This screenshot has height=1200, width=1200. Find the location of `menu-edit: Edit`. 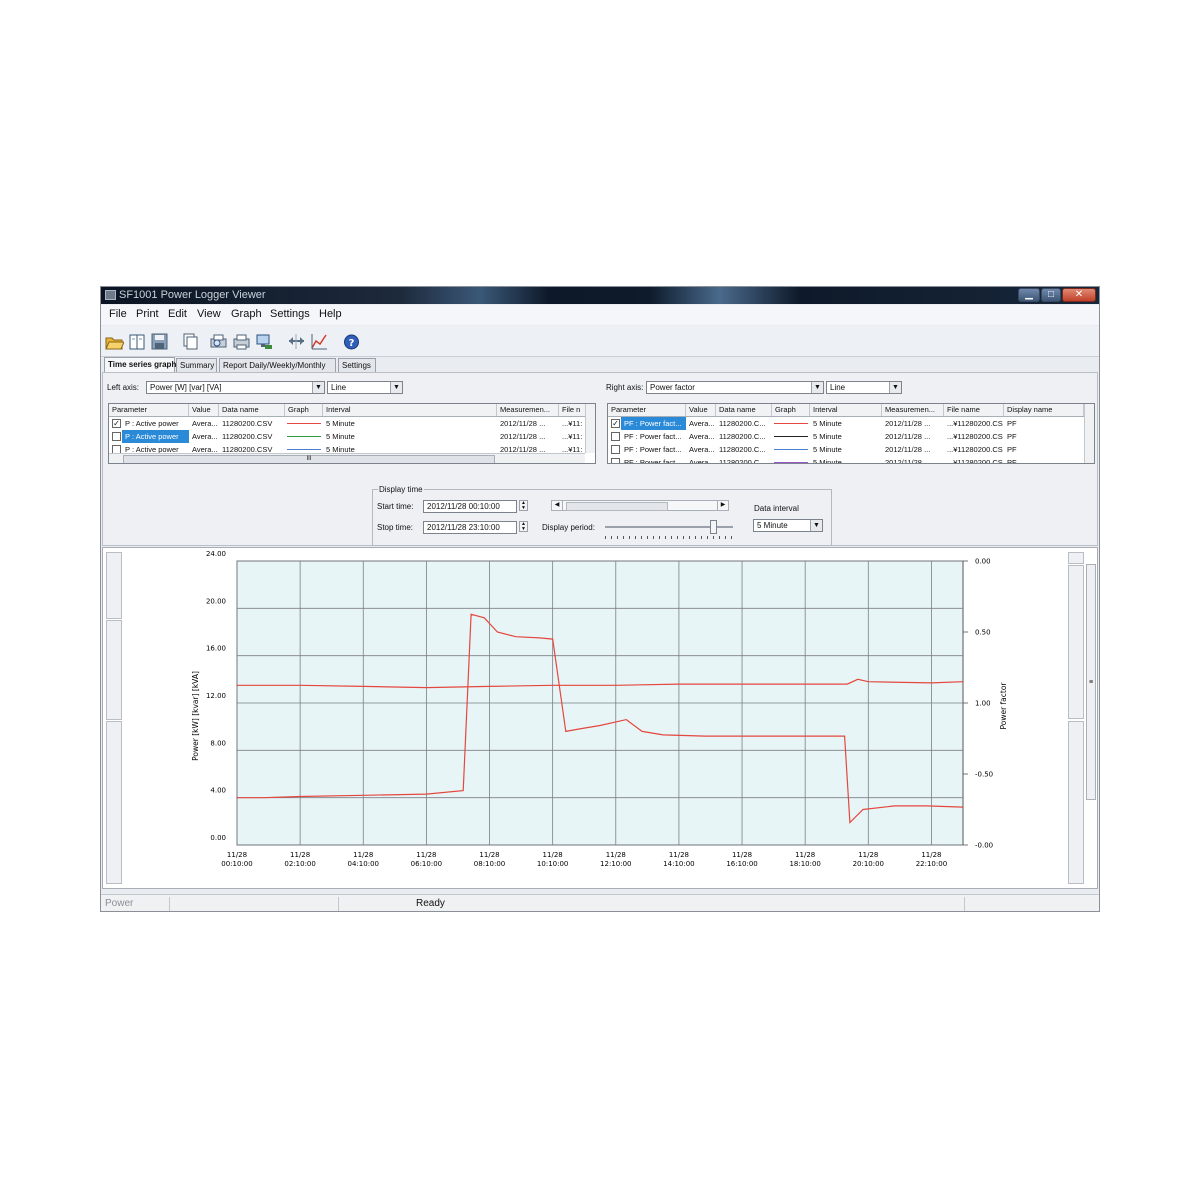

menu-edit: Edit is located at coordinates (177, 314).